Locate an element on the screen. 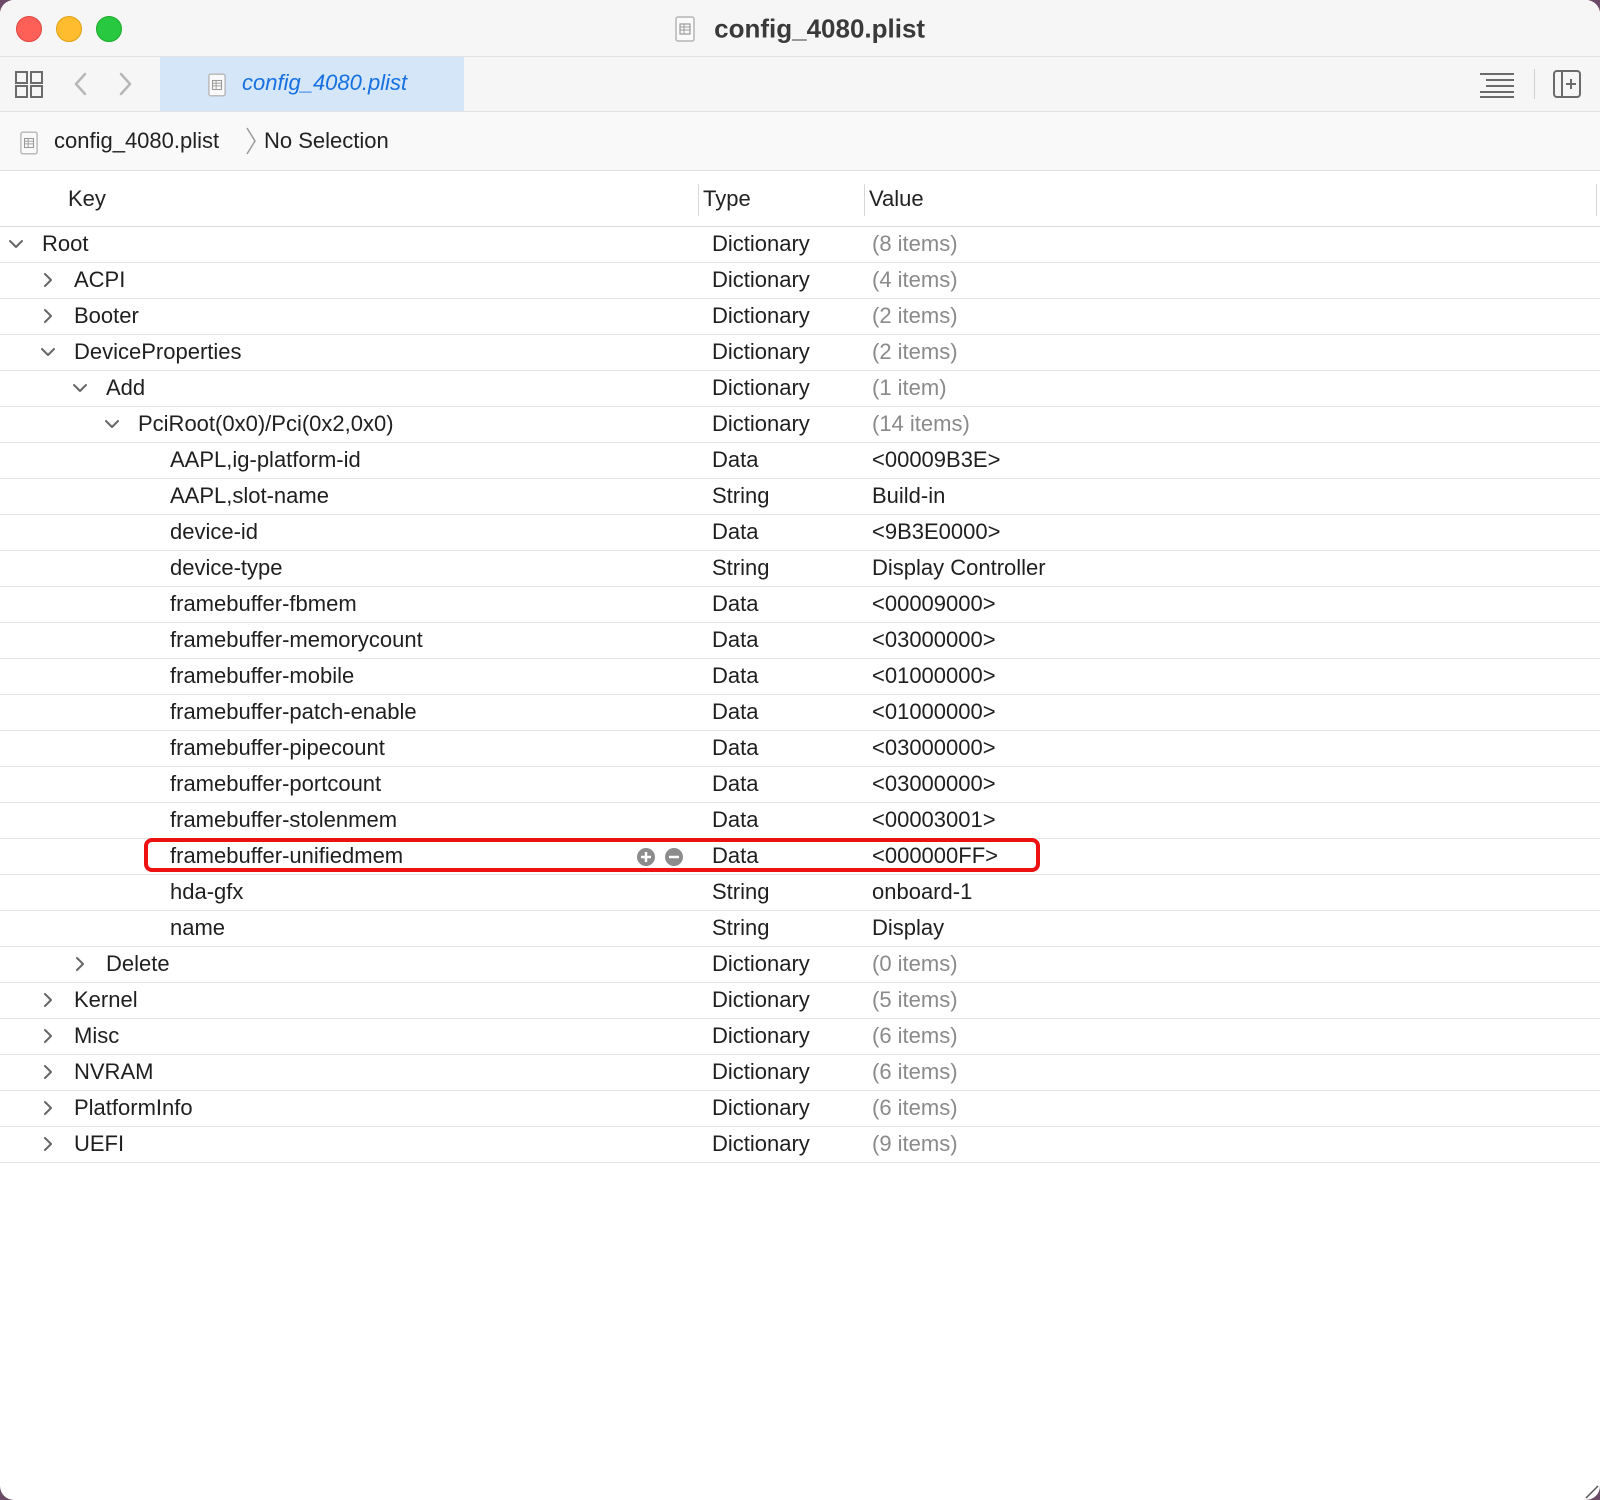  row-key: framebuffer-patch-enable is located at coordinates (293, 712).